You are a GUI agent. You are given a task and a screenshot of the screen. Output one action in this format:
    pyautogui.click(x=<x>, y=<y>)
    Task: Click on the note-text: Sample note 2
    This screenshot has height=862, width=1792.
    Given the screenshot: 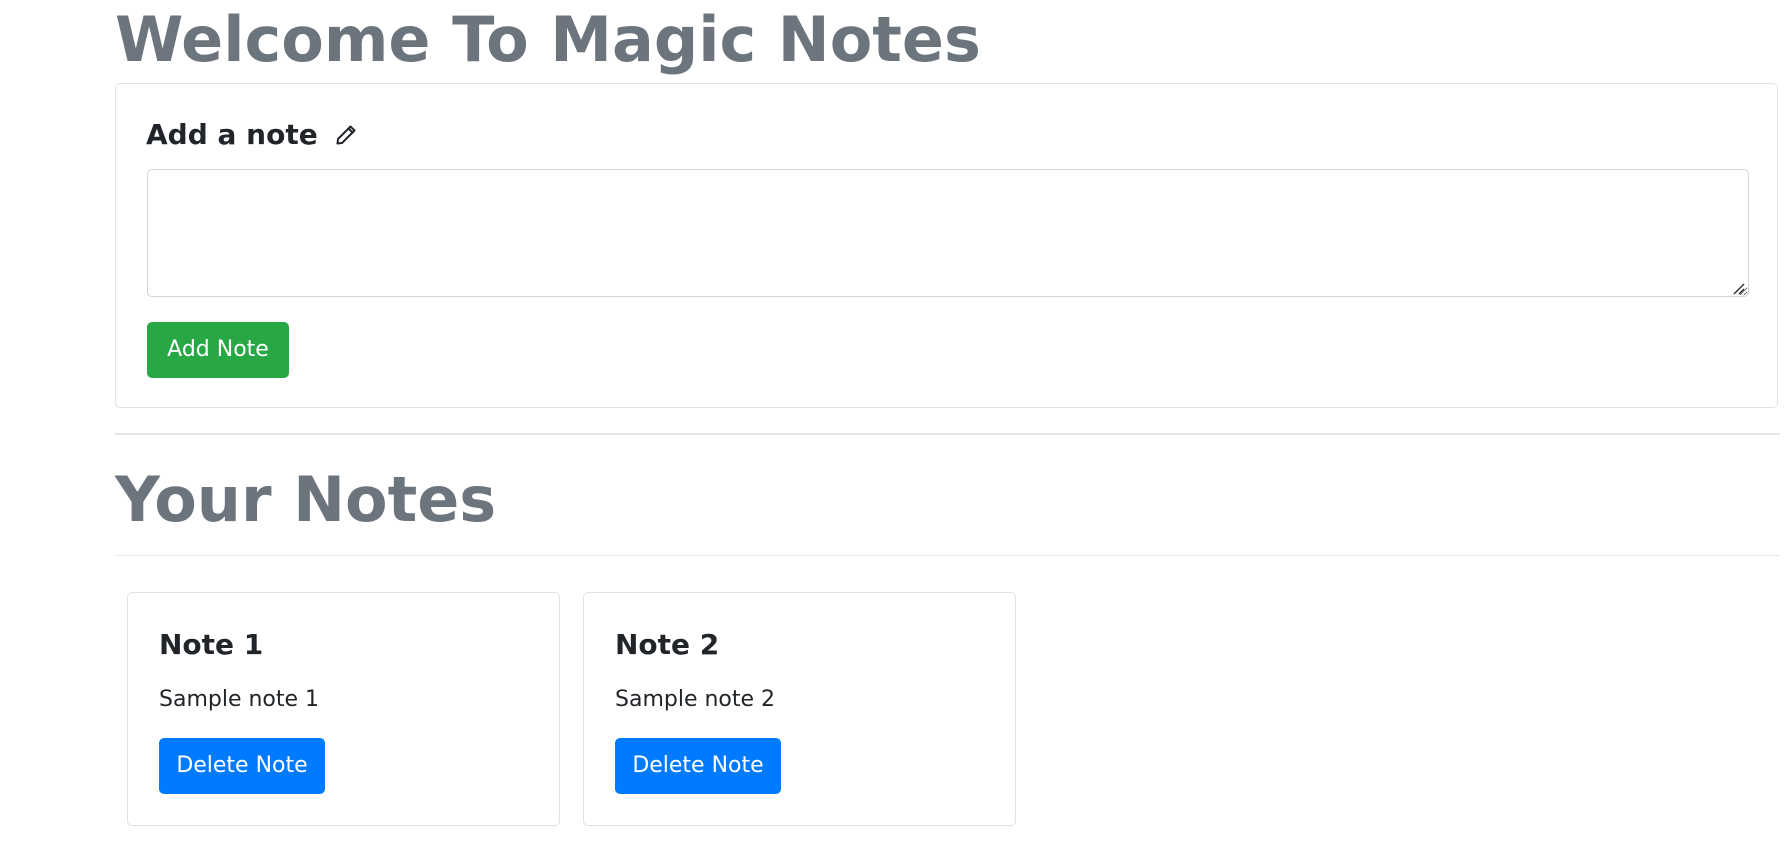 What is the action you would take?
    pyautogui.click(x=695, y=699)
    